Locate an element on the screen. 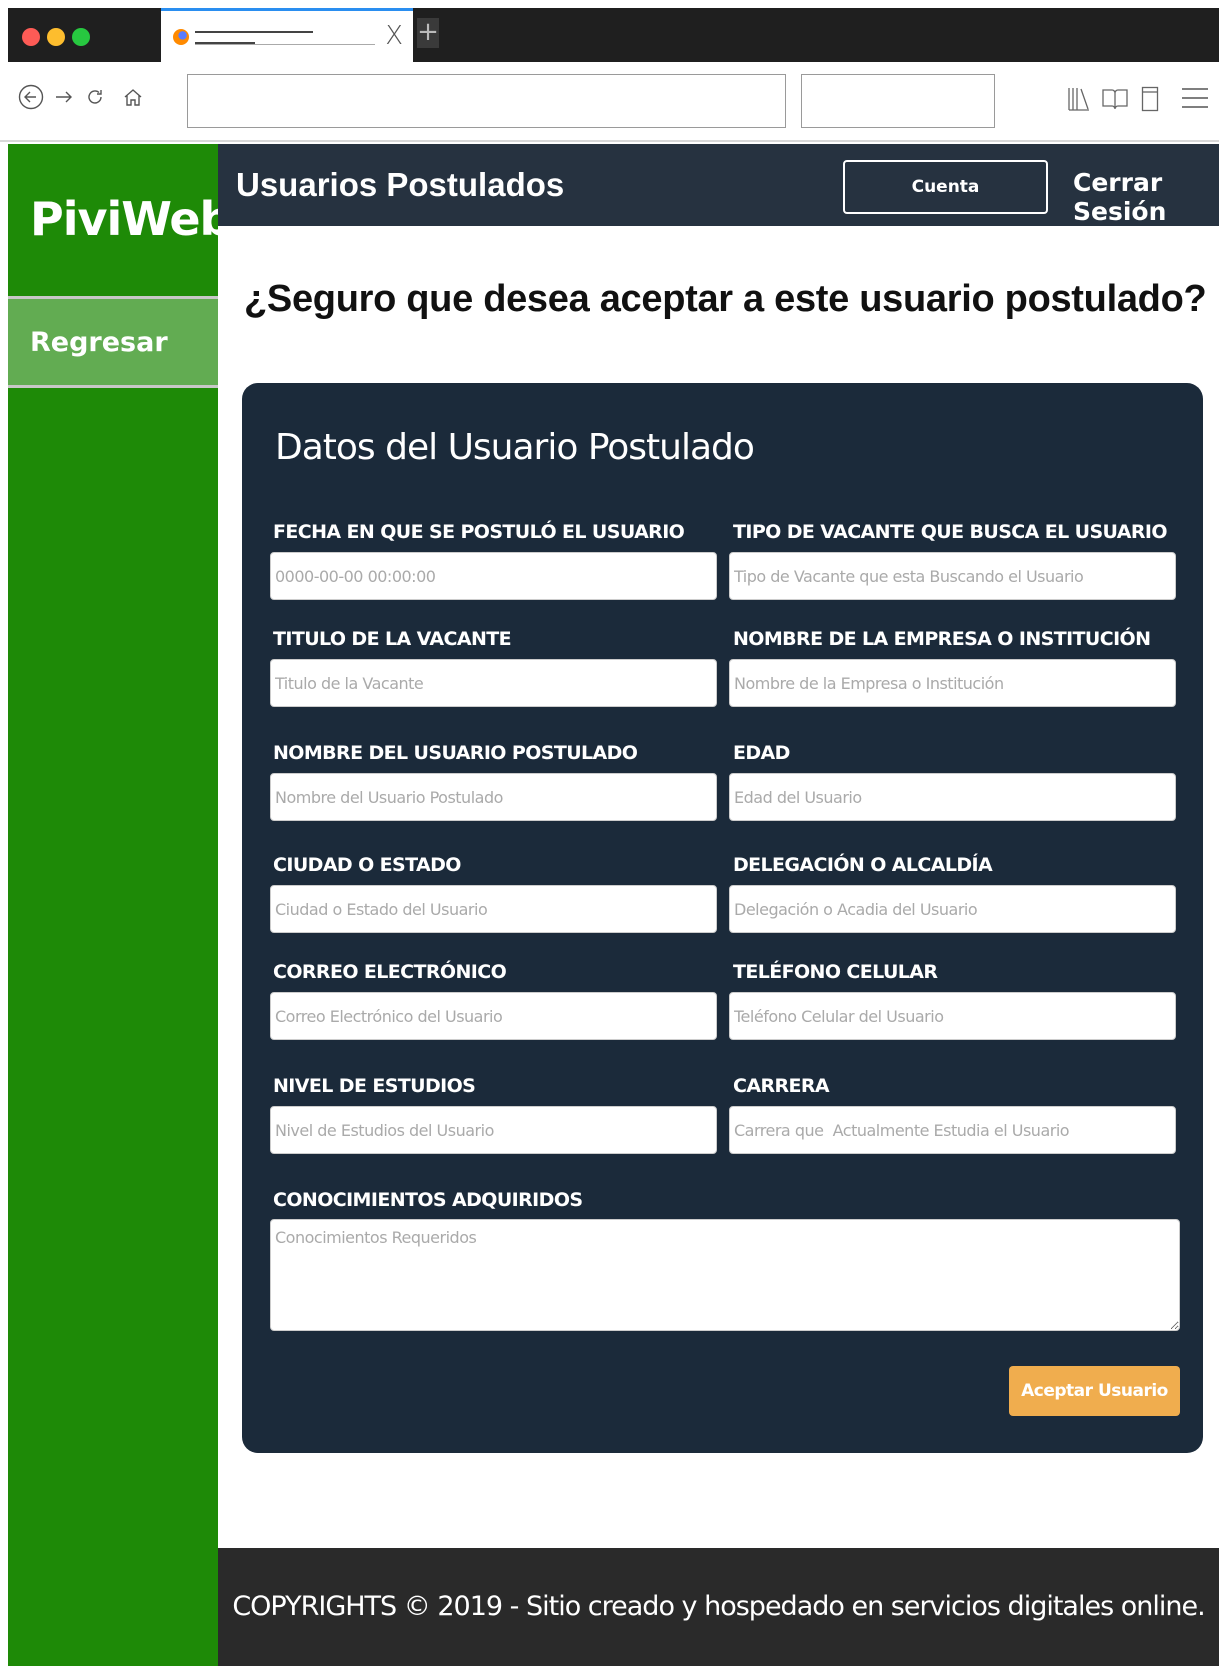 The image size is (1219, 1666). delegacion-input is located at coordinates (952, 909).